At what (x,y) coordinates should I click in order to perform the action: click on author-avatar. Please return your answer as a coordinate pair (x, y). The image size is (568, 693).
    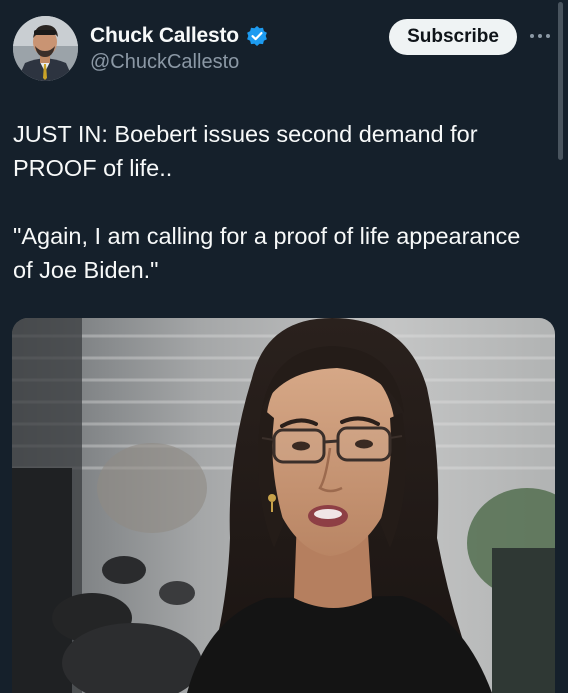
    Looking at the image, I should click on (45, 48).